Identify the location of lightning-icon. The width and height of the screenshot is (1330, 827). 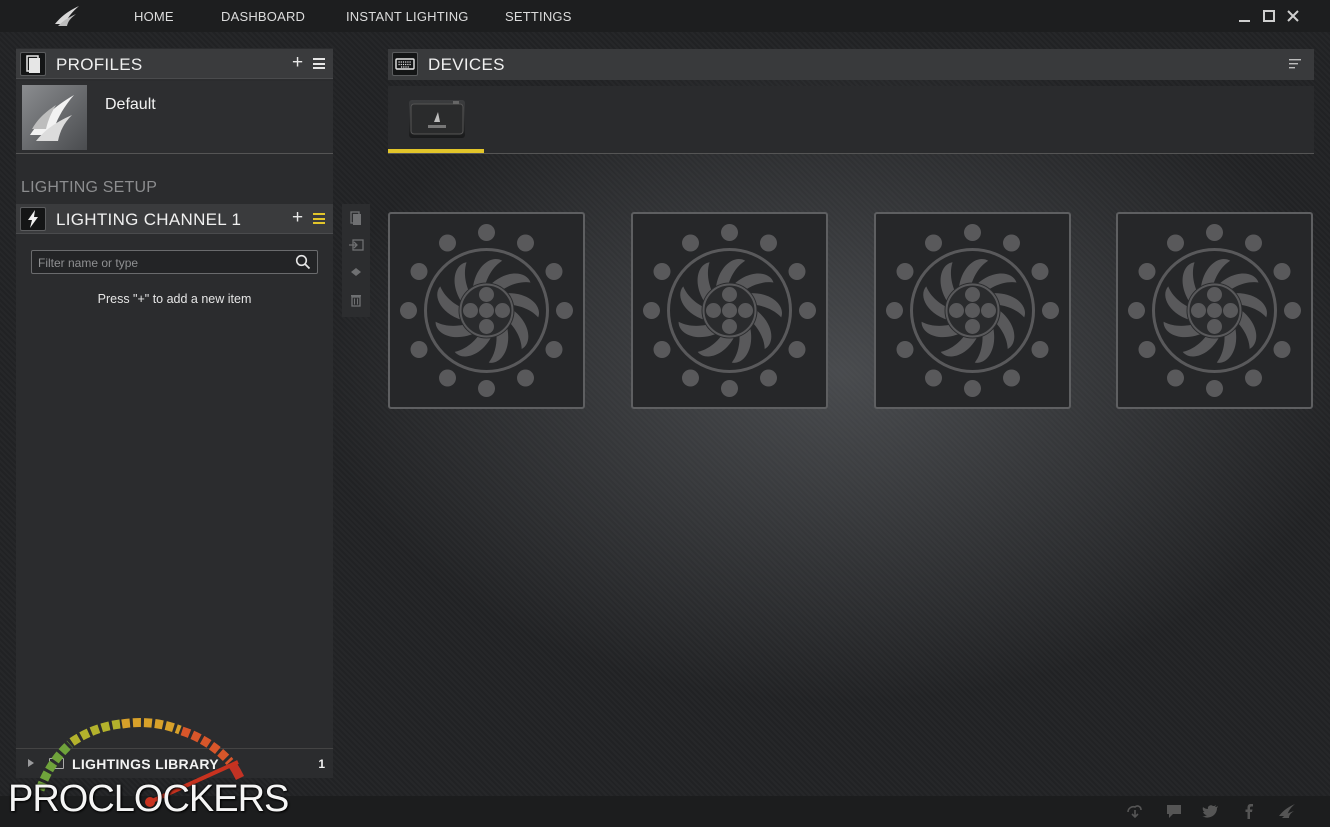
(33, 219).